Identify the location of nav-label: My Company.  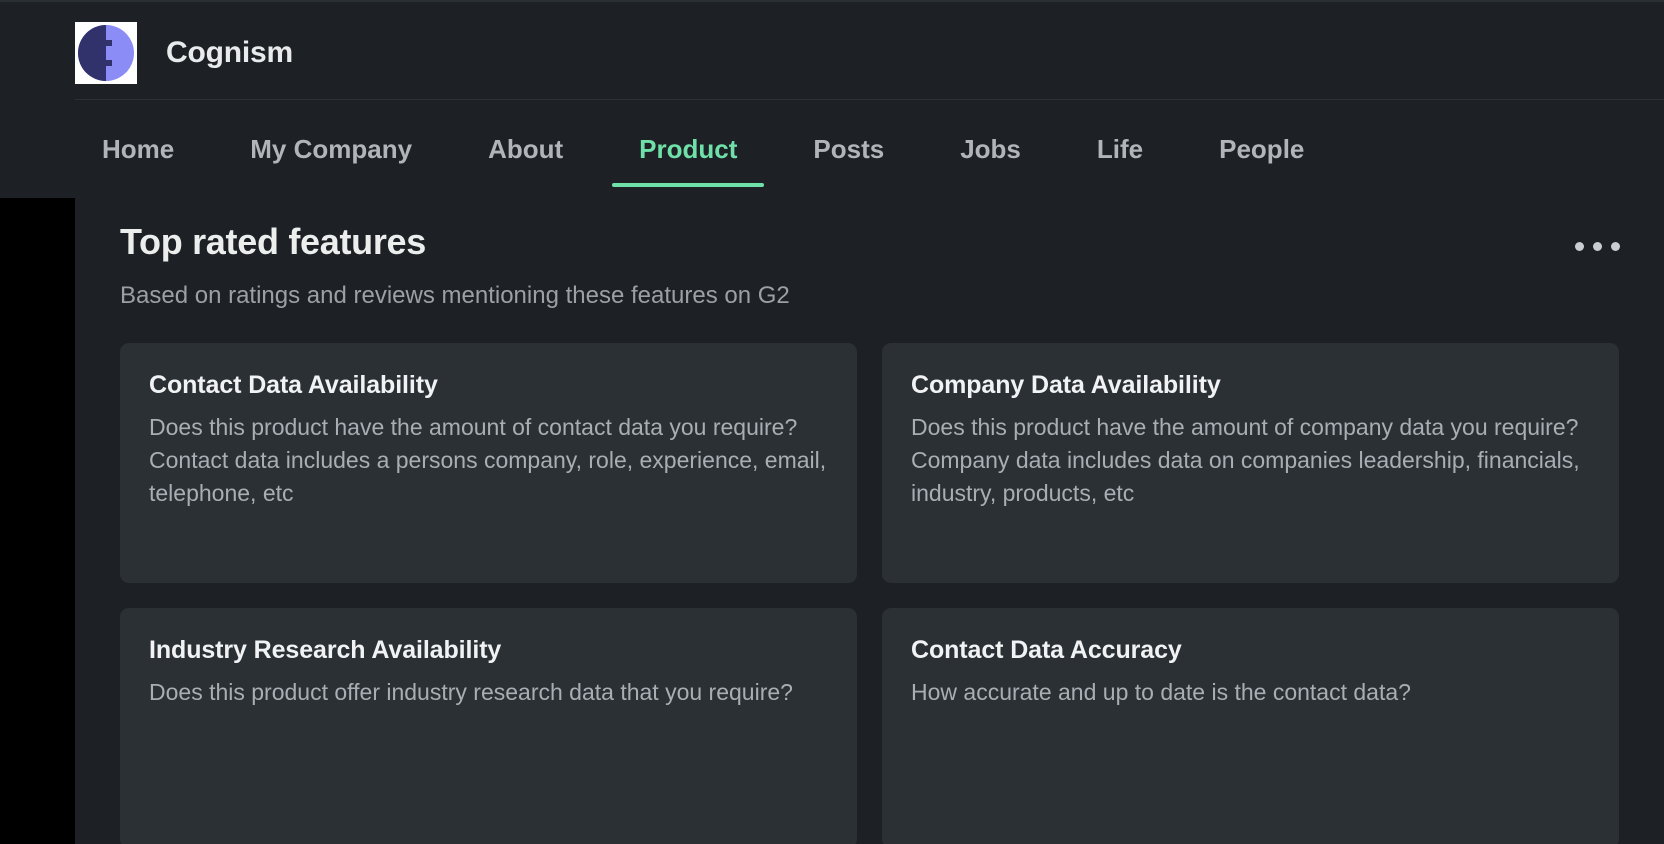
(331, 149).